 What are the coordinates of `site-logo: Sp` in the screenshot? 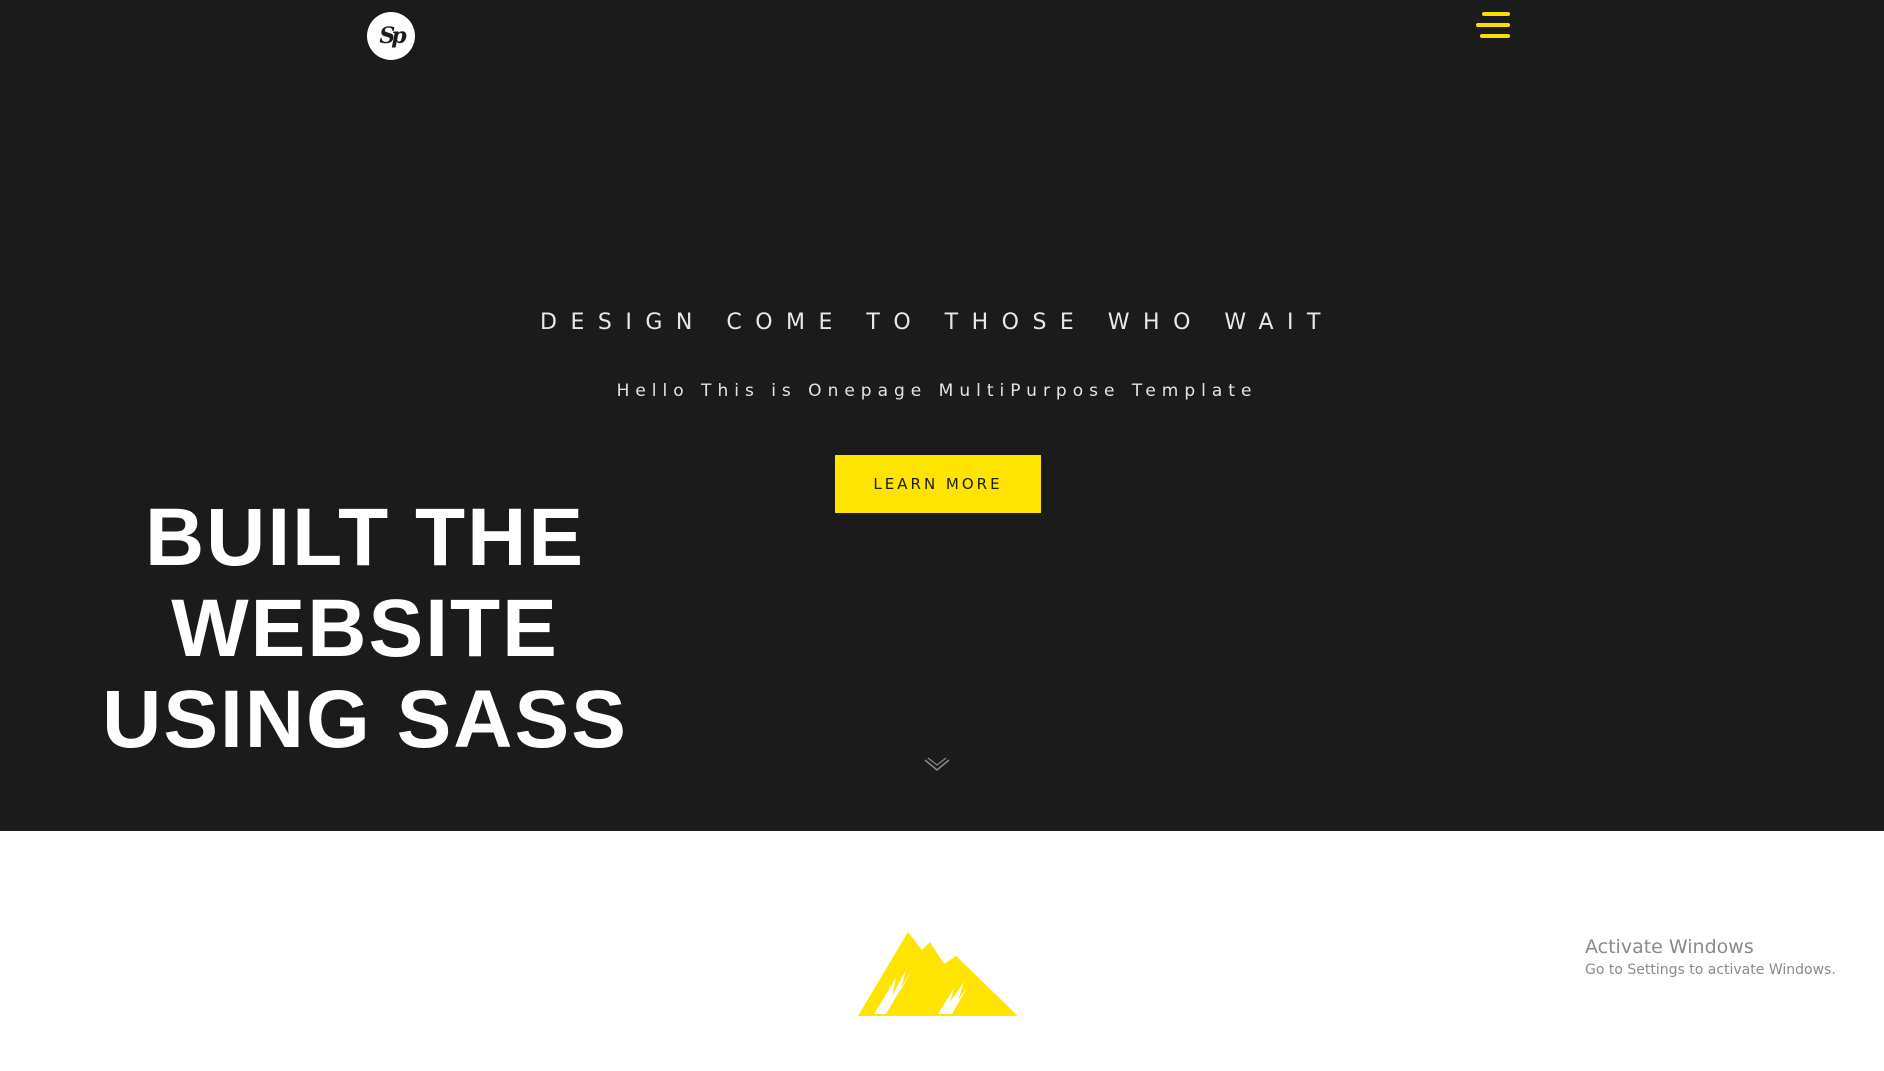 It's located at (391, 36).